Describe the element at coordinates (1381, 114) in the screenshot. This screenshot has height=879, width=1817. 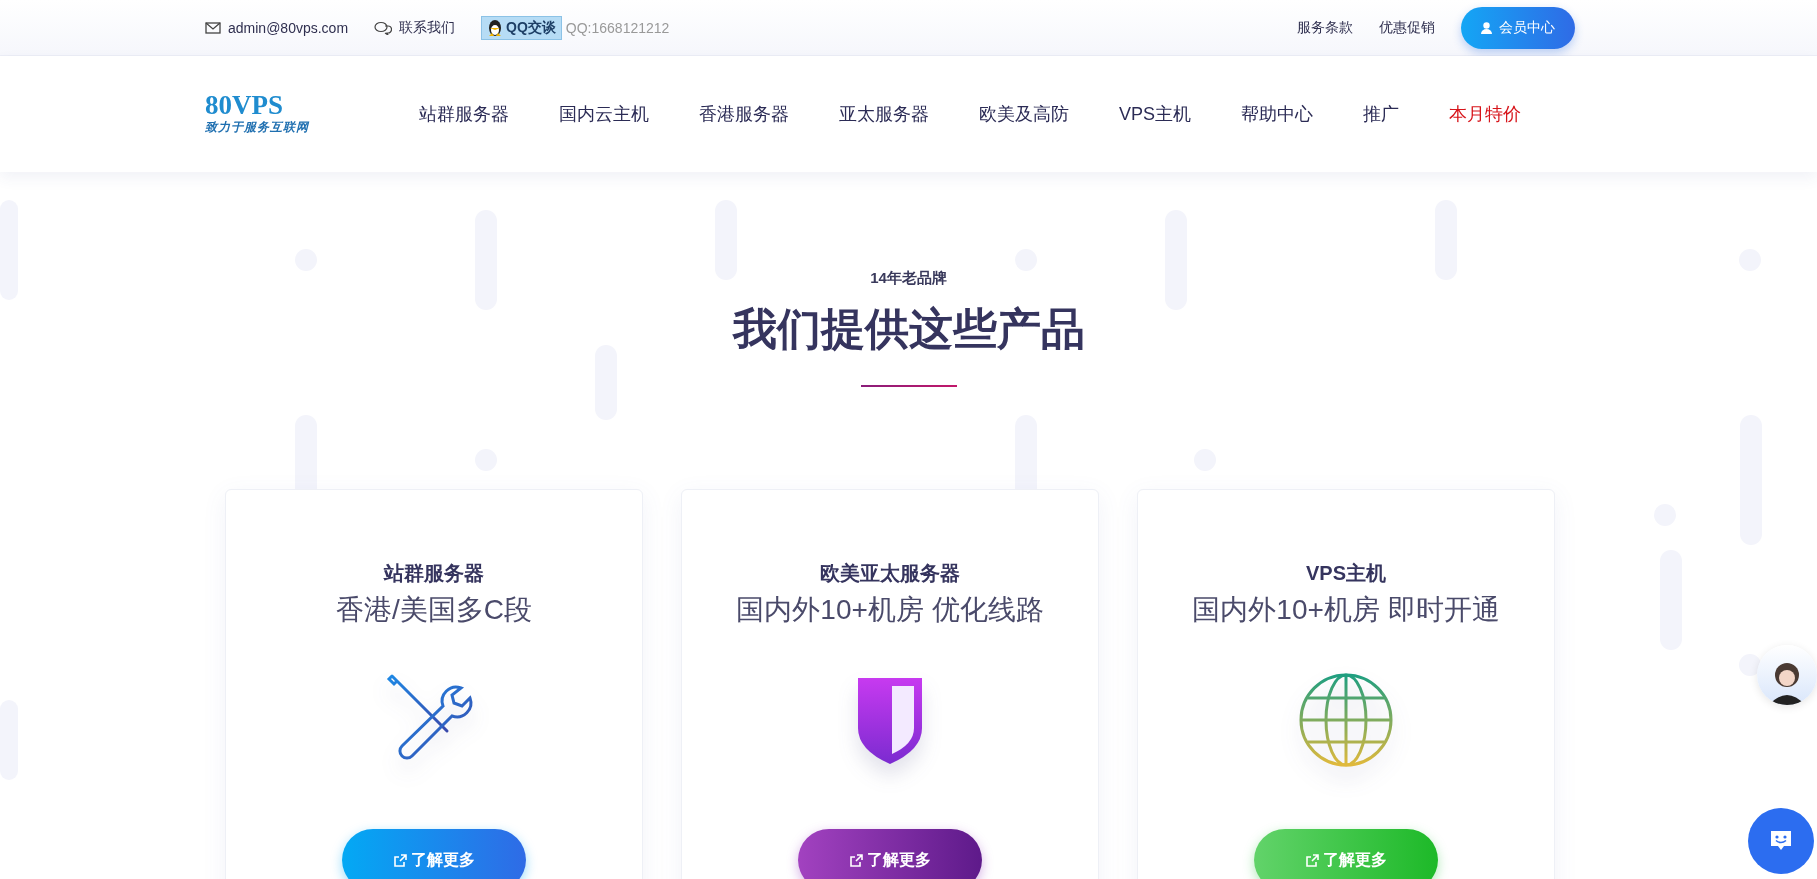
I see `nav-link: 推广` at that location.